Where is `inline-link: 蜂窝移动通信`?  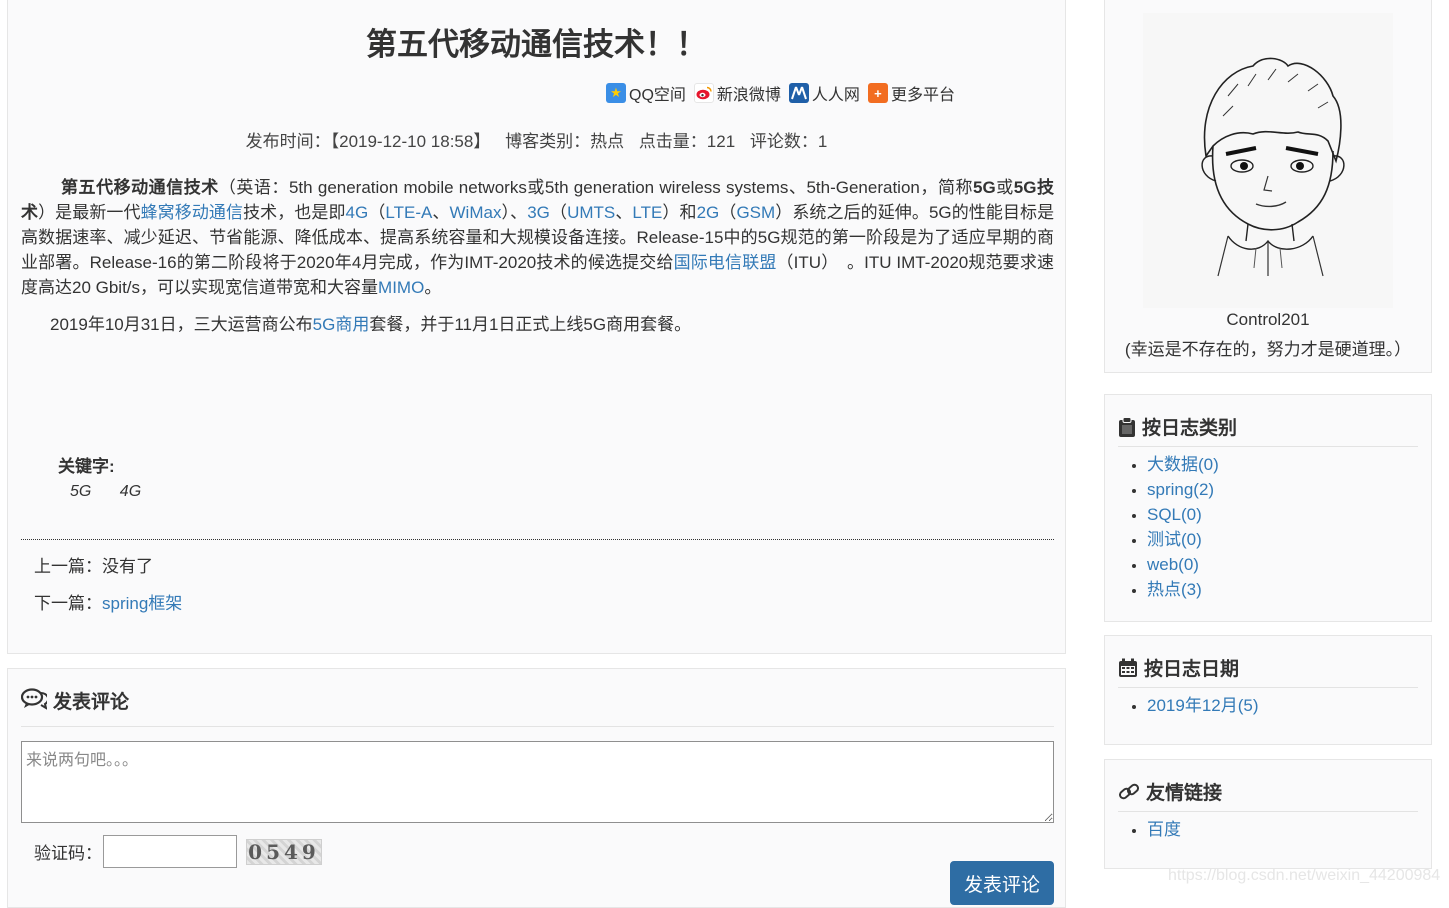 inline-link: 蜂窝移动通信 is located at coordinates (192, 212).